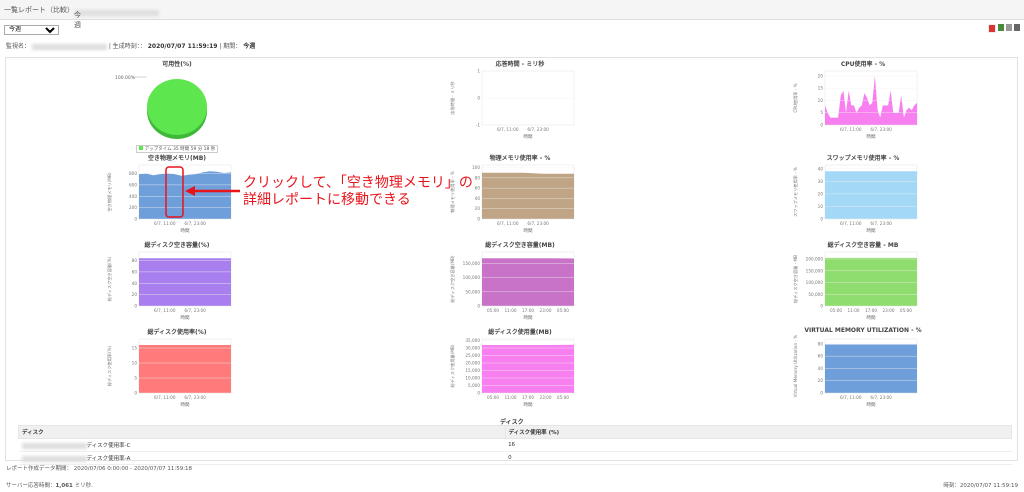 This screenshot has height=492, width=1024. What do you see at coordinates (951, 486) in the screenshot?
I see `time-label: 時刻：` at bounding box center [951, 486].